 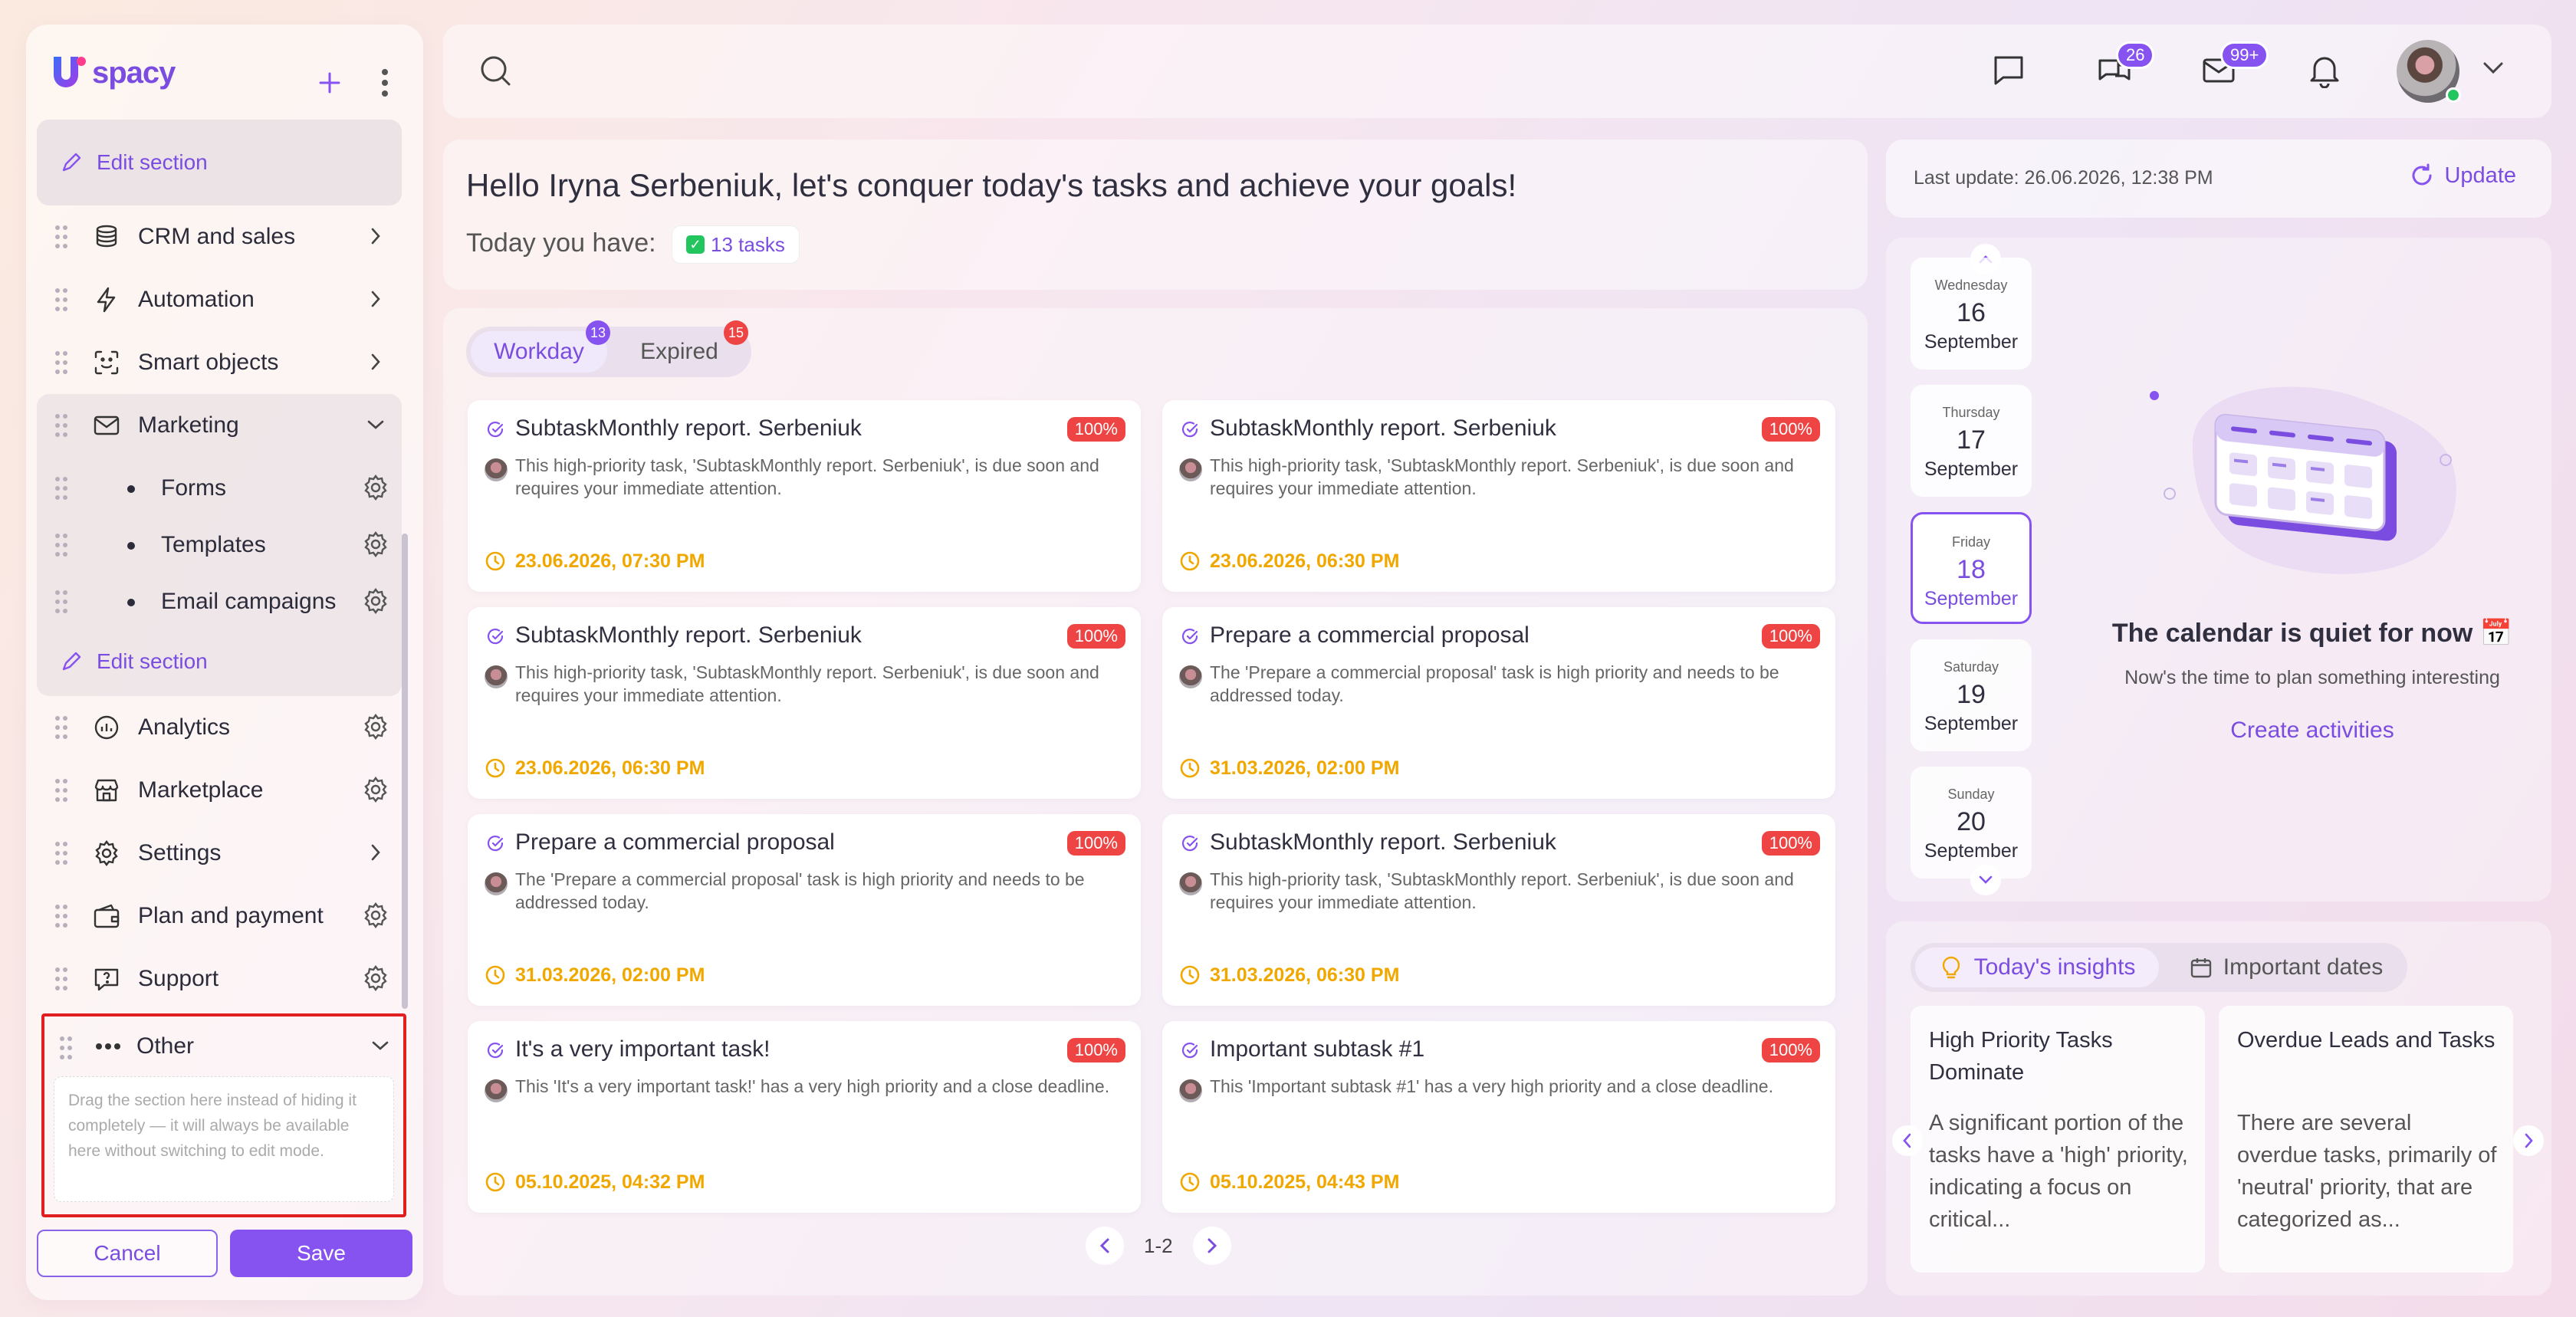 I want to click on calendar-day: Sunday 20 September, so click(x=1972, y=823).